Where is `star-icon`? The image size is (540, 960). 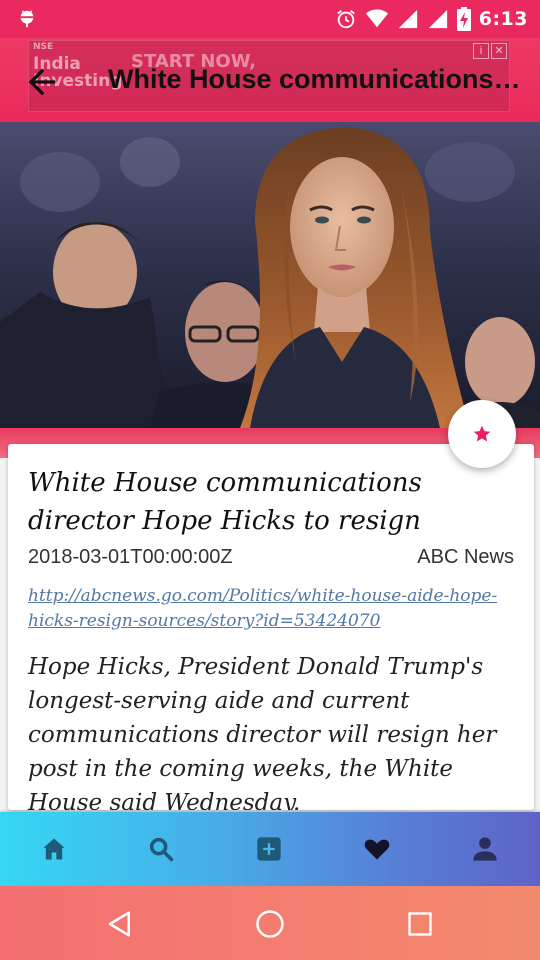 star-icon is located at coordinates (482, 433).